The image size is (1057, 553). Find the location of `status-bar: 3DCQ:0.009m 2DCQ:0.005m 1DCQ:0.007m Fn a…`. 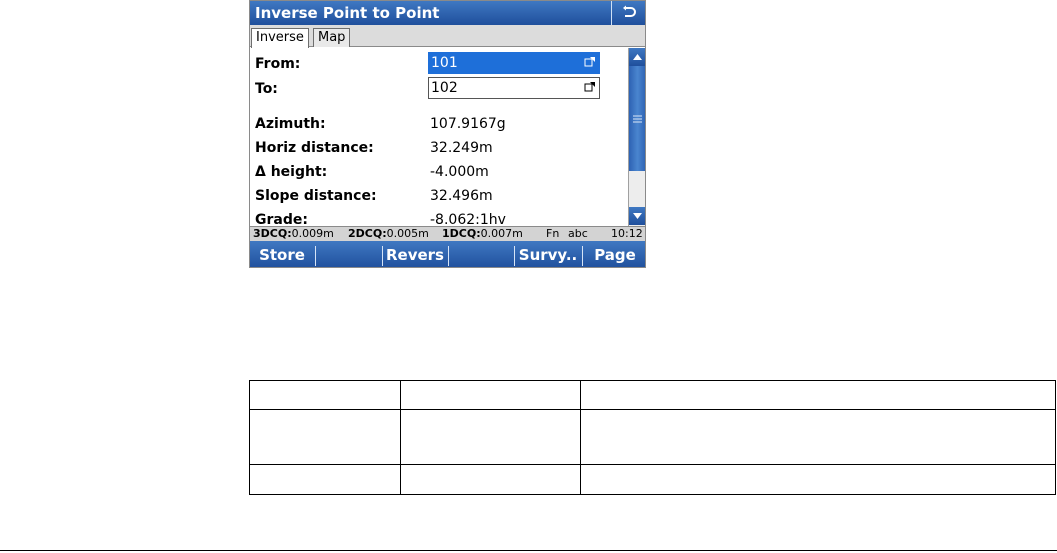

status-bar: 3DCQ:0.009m 2DCQ:0.005m 1DCQ:0.007m Fn a… is located at coordinates (447, 233).